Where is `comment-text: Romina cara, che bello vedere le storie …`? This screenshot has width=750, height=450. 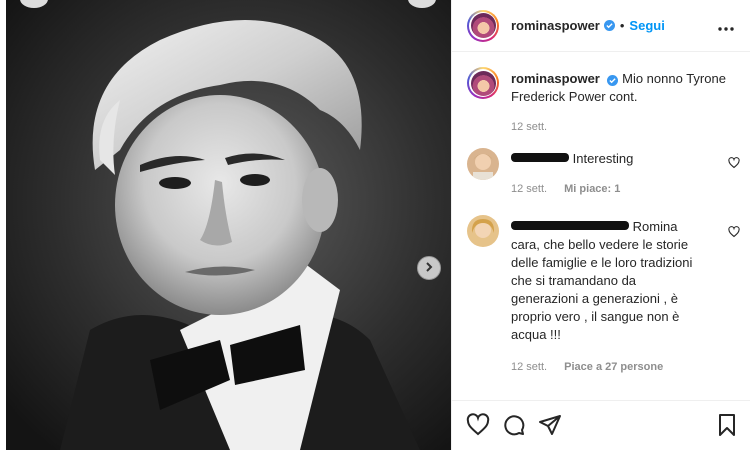 comment-text: Romina cara, che bello vedere le storie … is located at coordinates (602, 280).